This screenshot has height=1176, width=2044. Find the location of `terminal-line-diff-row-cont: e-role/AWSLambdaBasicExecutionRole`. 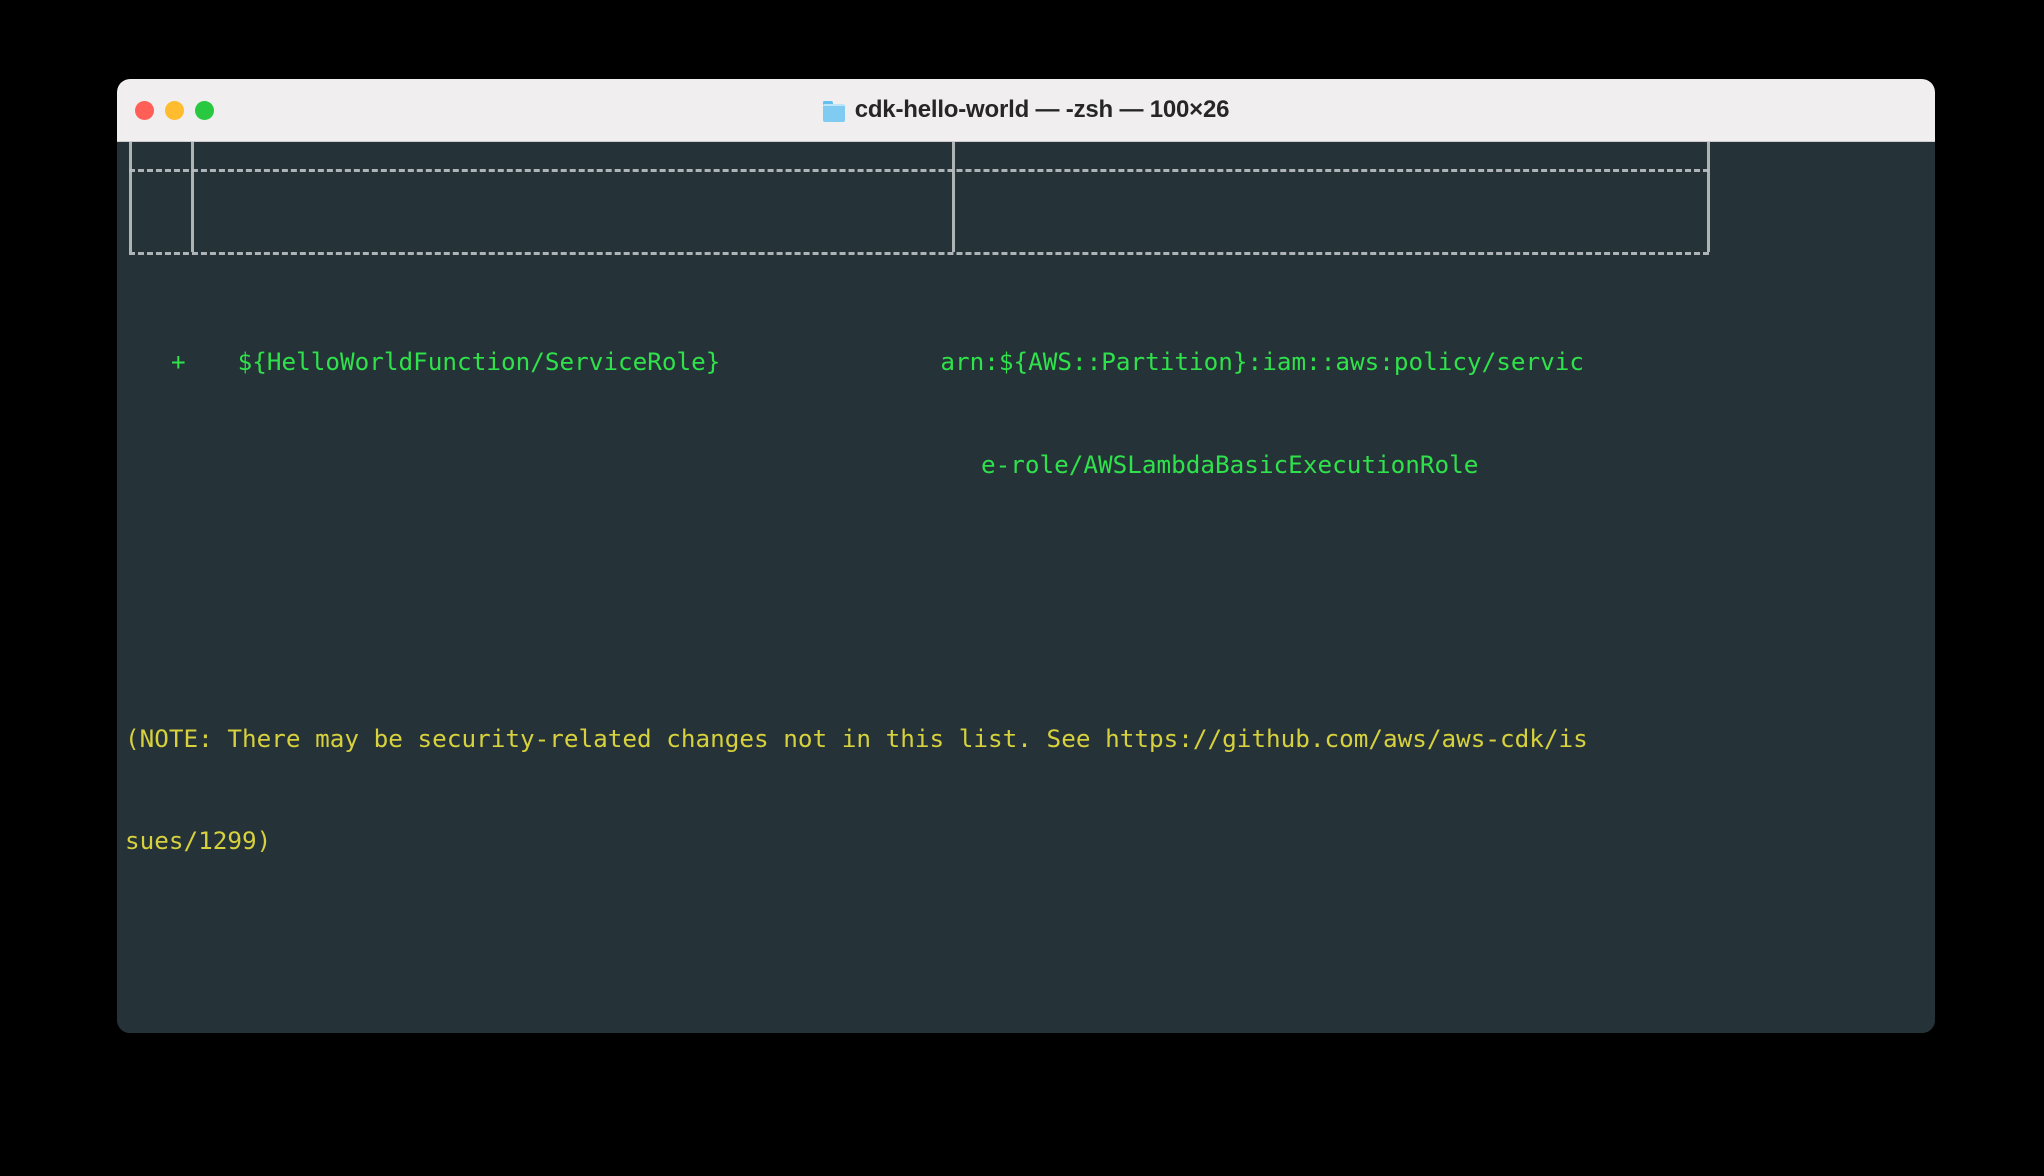

terminal-line-diff-row-cont: e-role/AWSLambdaBasicExecutionRole is located at coordinates (1030, 465).